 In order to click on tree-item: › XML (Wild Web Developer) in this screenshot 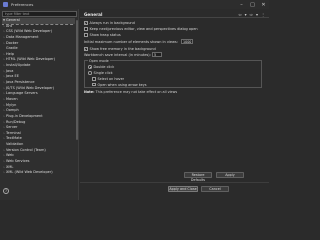, I will do `click(39, 173)`.